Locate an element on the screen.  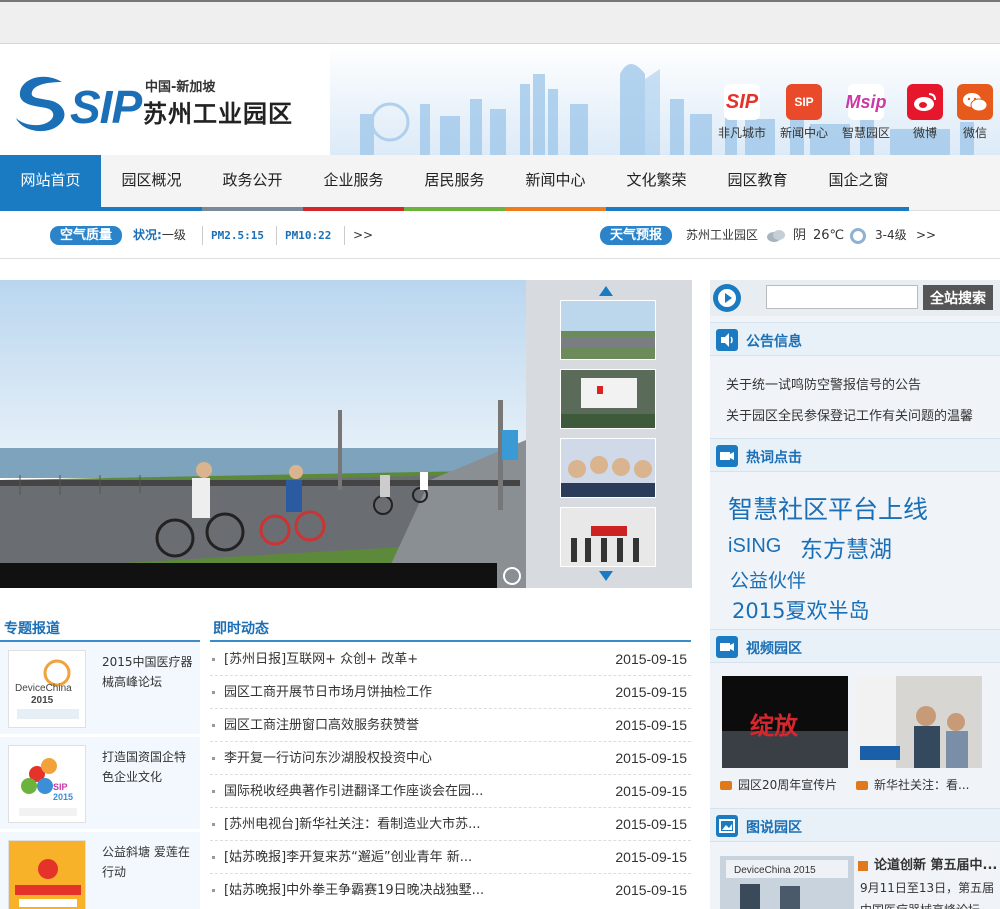
svg-text: DeviceChina is located at coordinates (43, 688).